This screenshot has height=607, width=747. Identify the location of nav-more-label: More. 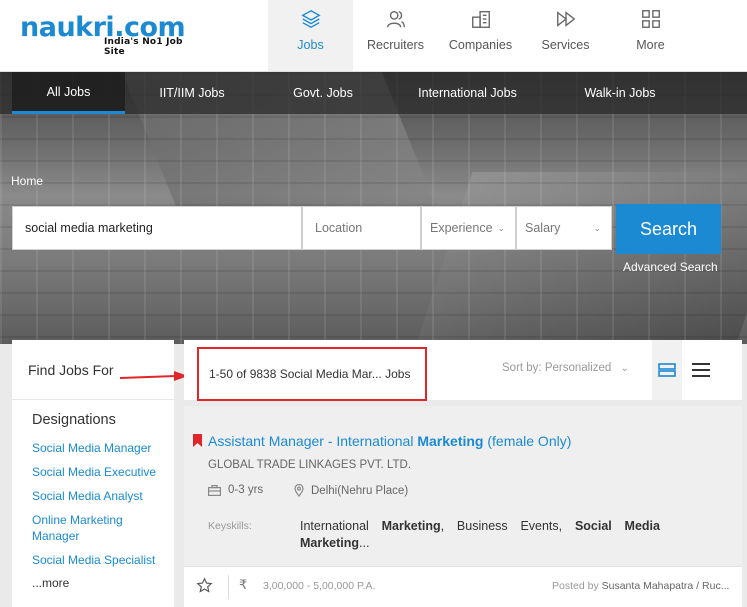
(650, 45).